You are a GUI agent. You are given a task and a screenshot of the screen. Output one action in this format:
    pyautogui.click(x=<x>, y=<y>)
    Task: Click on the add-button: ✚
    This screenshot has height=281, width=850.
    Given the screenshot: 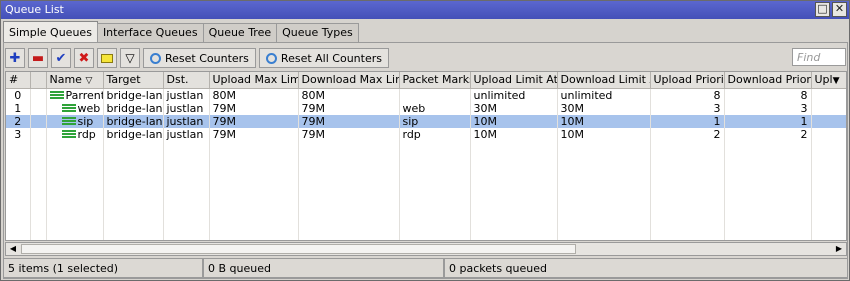 What is the action you would take?
    pyautogui.click(x=15, y=58)
    